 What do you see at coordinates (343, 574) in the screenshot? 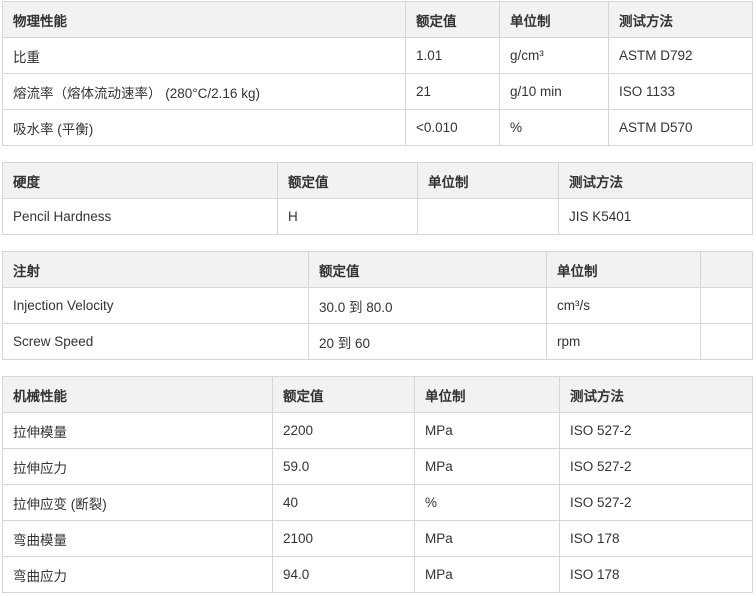
I see `value-cell: 94.0` at bounding box center [343, 574].